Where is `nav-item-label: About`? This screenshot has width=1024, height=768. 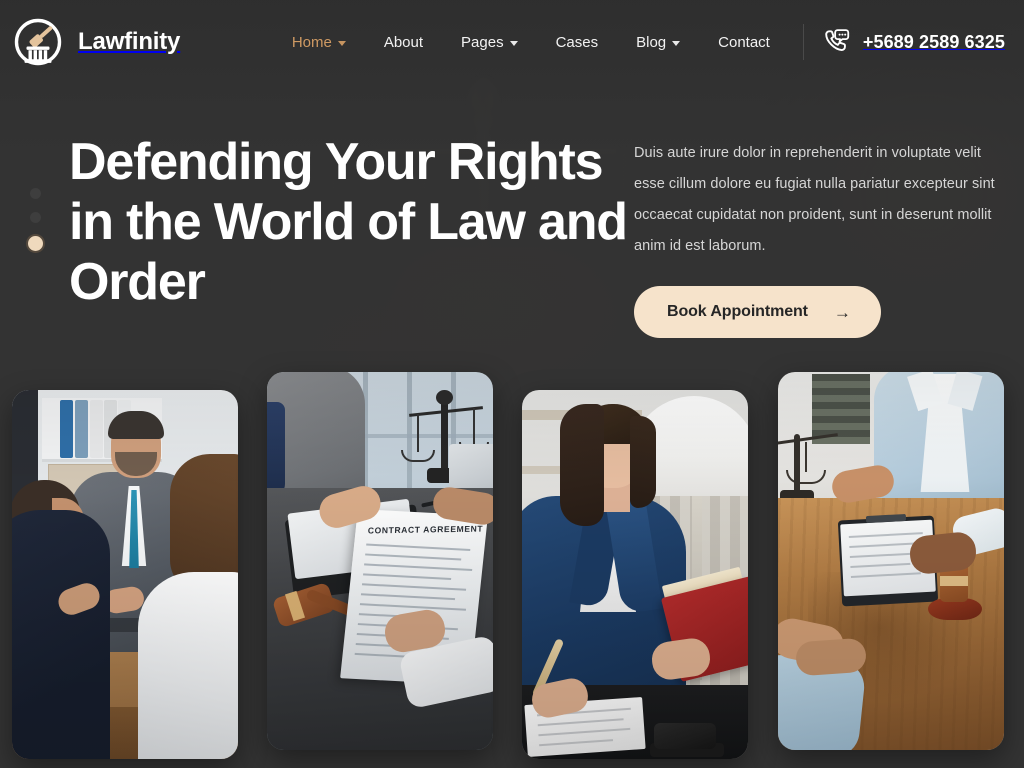
nav-item-label: About is located at coordinates (403, 42).